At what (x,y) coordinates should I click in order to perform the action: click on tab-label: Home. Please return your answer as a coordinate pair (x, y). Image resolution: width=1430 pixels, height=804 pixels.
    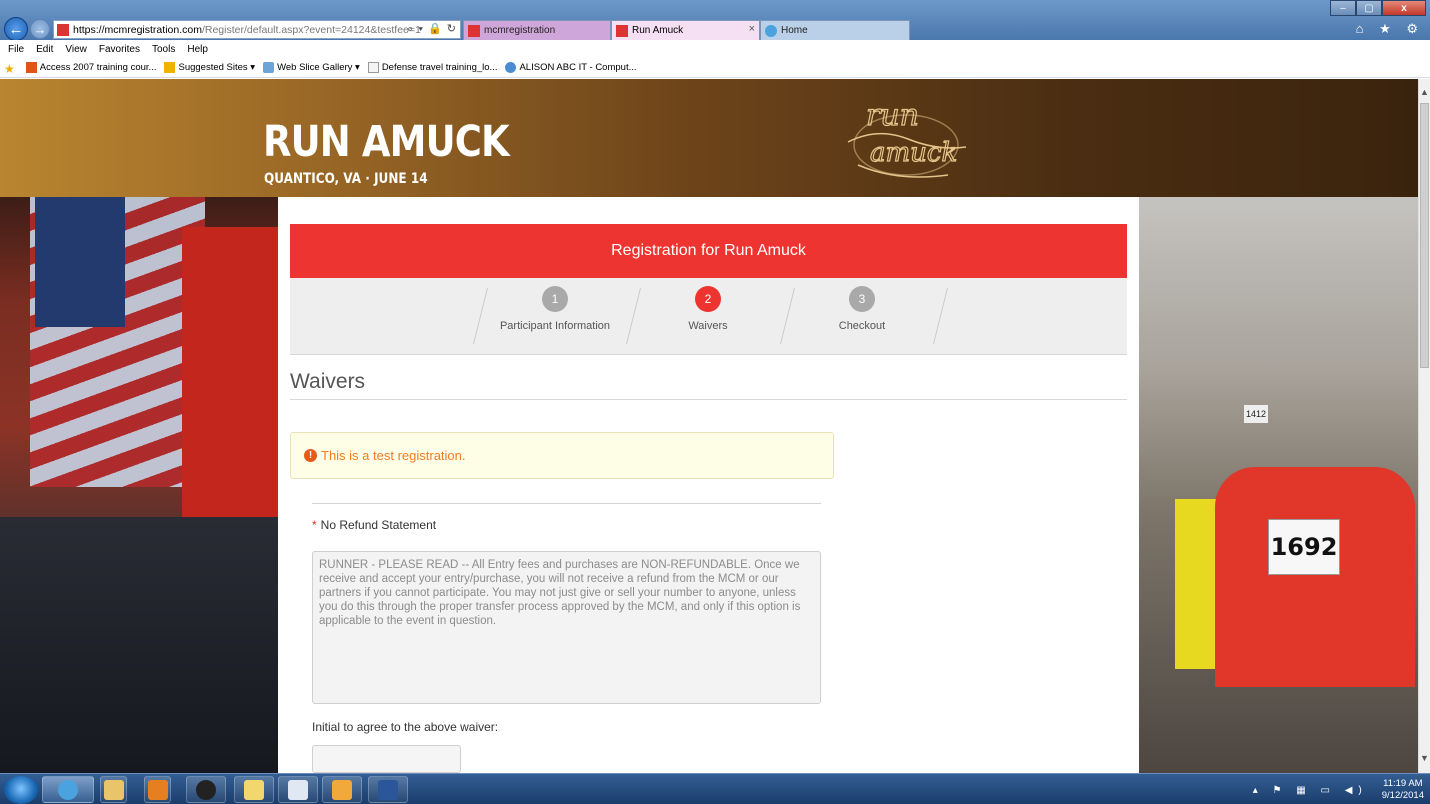
    Looking at the image, I should click on (794, 30).